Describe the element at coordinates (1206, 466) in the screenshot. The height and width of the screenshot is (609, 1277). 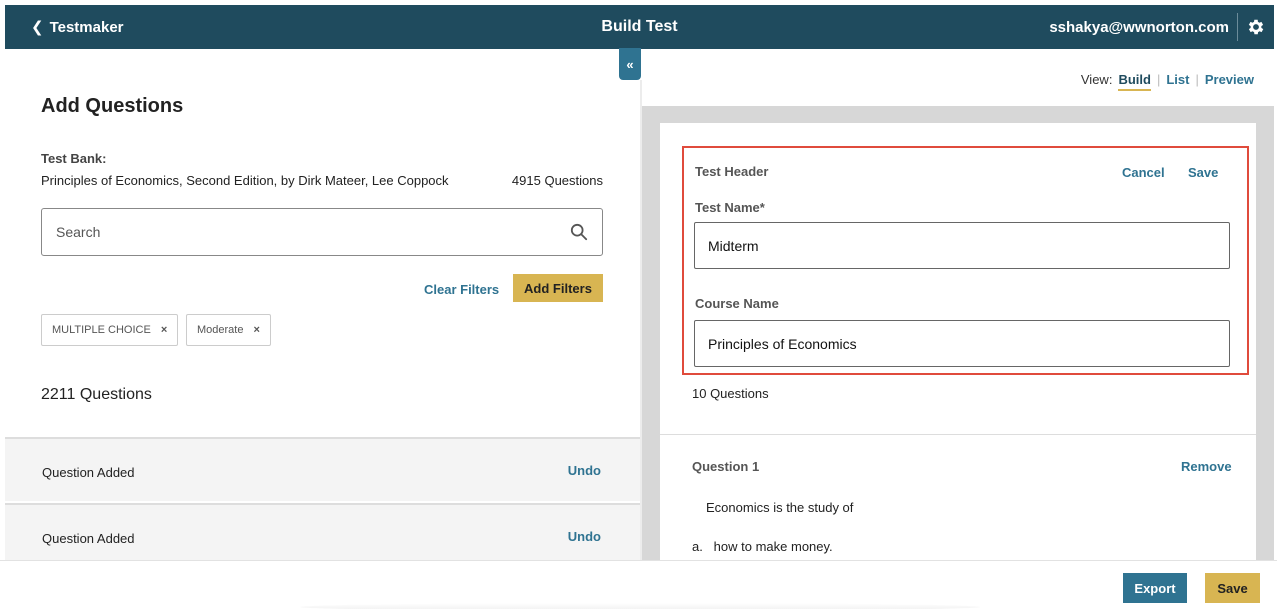
I see `remove-question-button: Remove` at that location.